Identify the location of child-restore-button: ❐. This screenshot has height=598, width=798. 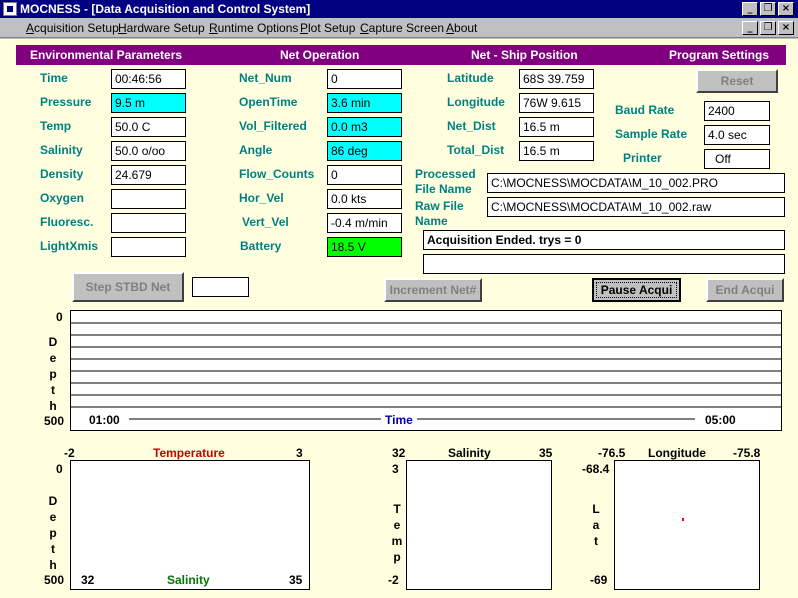
(768, 28).